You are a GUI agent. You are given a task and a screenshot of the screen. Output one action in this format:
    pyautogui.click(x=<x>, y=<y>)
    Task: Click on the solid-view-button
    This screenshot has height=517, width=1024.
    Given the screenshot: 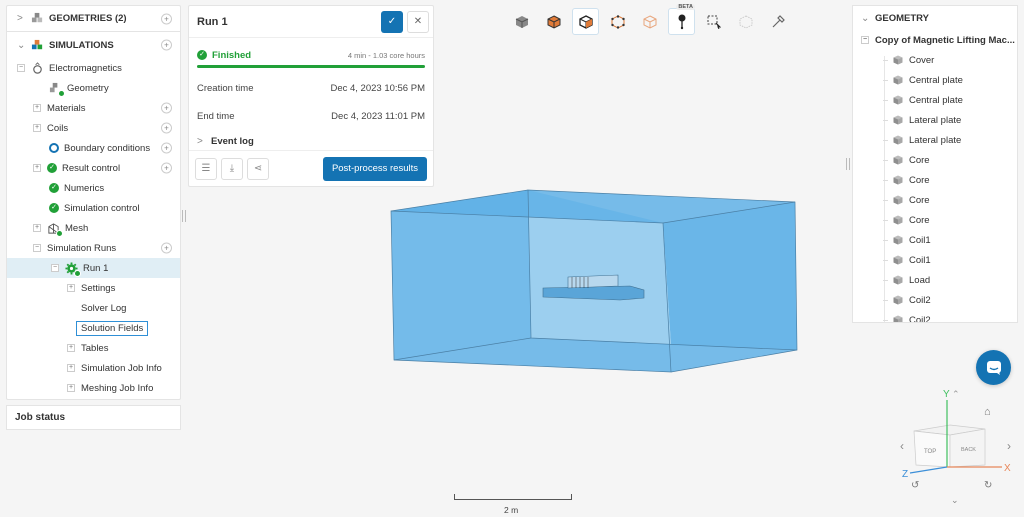 What is the action you would take?
    pyautogui.click(x=521, y=21)
    